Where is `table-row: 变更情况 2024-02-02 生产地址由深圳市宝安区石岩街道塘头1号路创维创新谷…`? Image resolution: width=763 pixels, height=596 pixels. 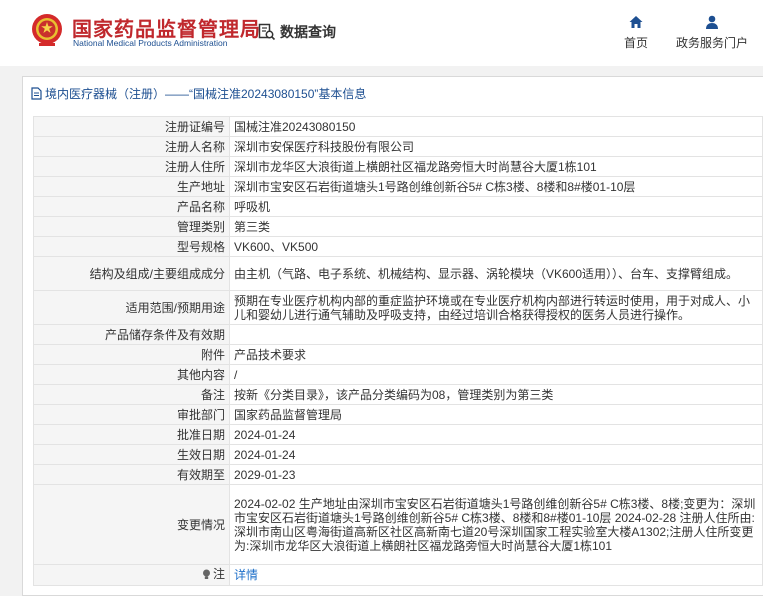
table-row: 变更情况 2024-02-02 生产地址由深圳市宝安区石岩街道塘头1号路创维创新谷… is located at coordinates (398, 524).